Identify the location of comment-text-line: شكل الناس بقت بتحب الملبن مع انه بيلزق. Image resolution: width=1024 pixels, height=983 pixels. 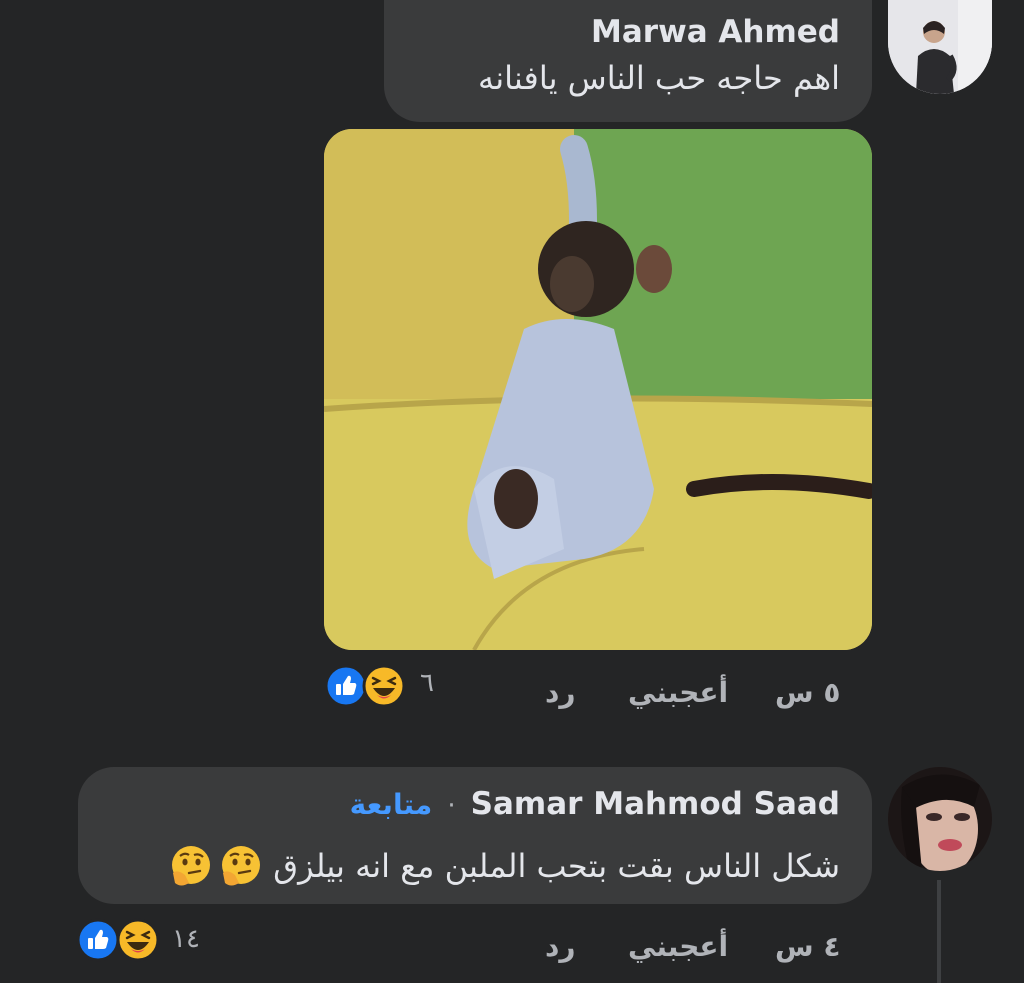
(475, 866).